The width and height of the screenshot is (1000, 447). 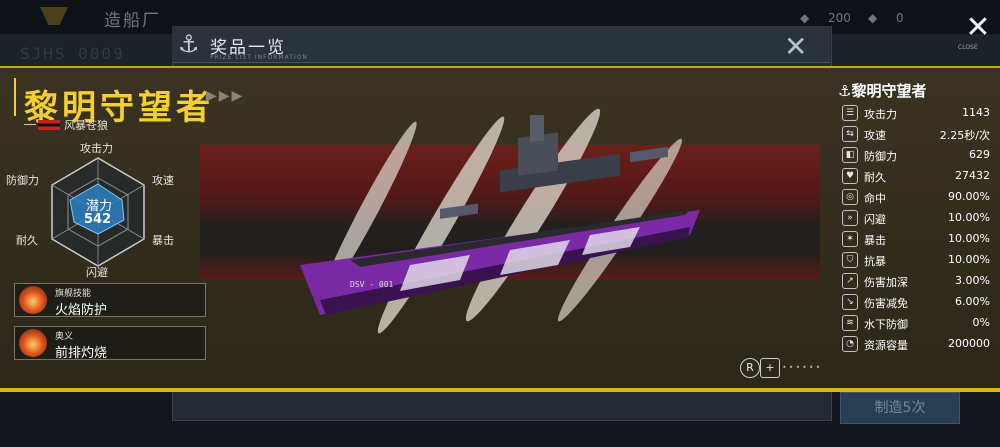 What do you see at coordinates (850, 113) in the screenshot?
I see `attack-power-icon: ☰` at bounding box center [850, 113].